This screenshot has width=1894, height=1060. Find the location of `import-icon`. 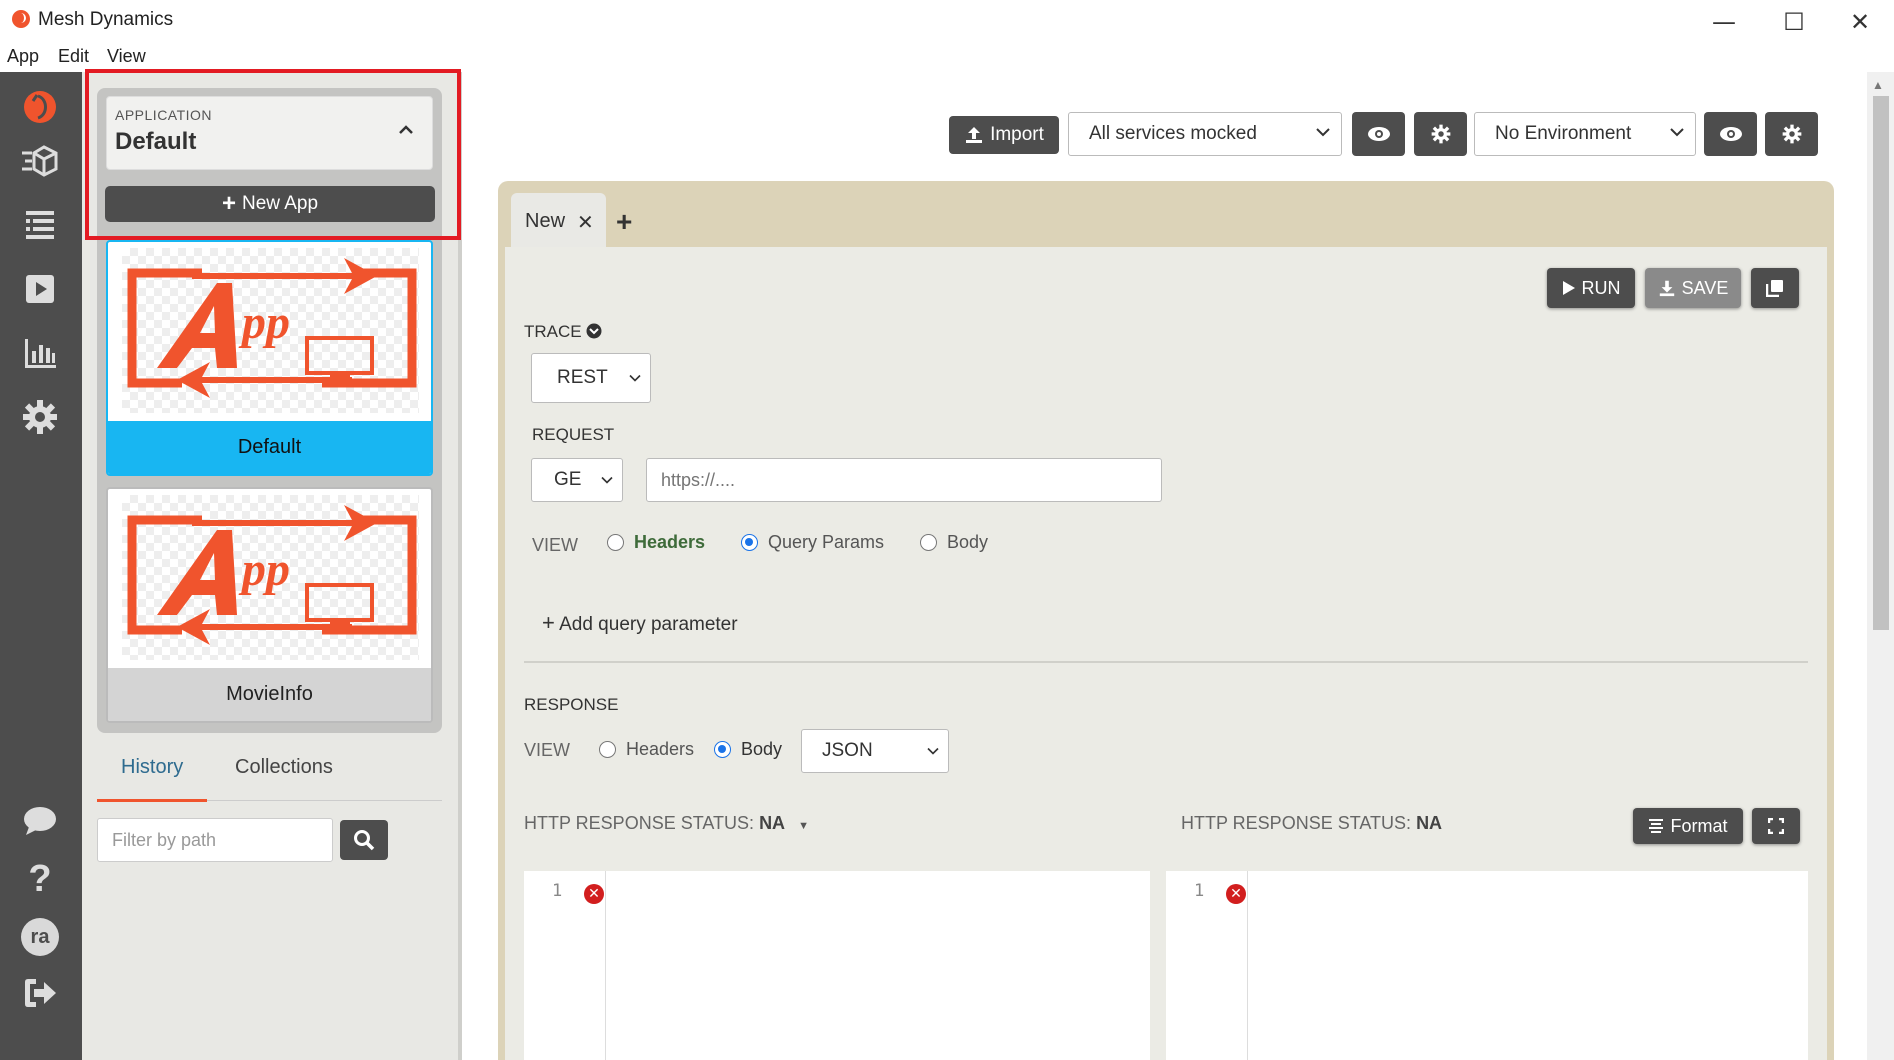

import-icon is located at coordinates (974, 135).